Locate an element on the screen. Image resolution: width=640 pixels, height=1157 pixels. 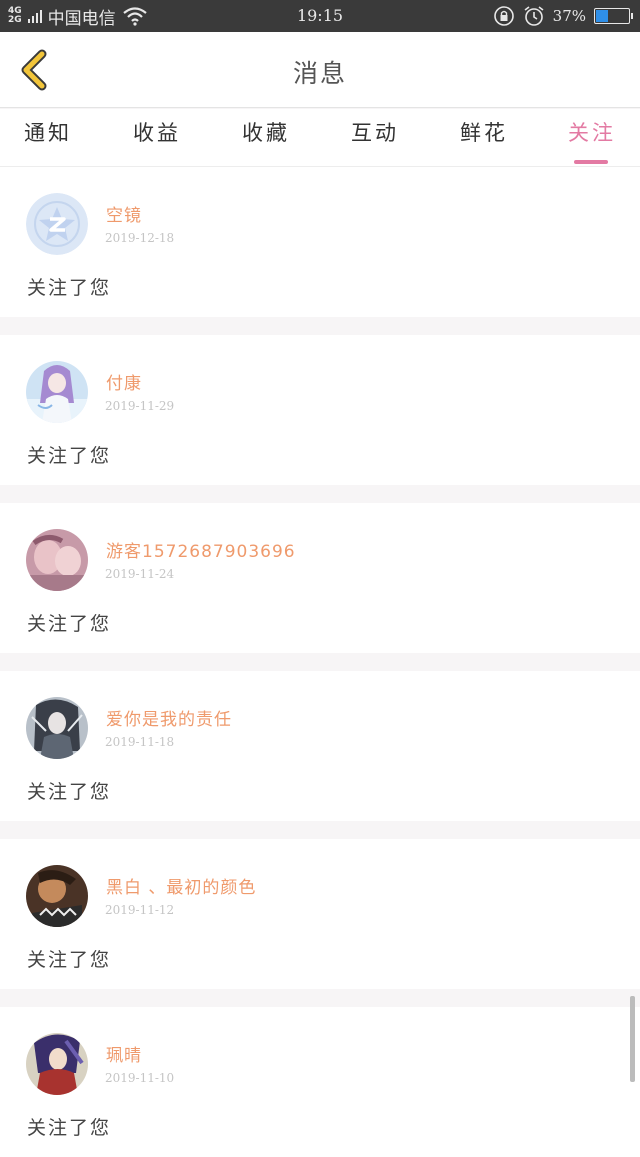
list-item: 爱你是我的责任 2019-11-18 关注了您 is located at coordinates (320, 746).